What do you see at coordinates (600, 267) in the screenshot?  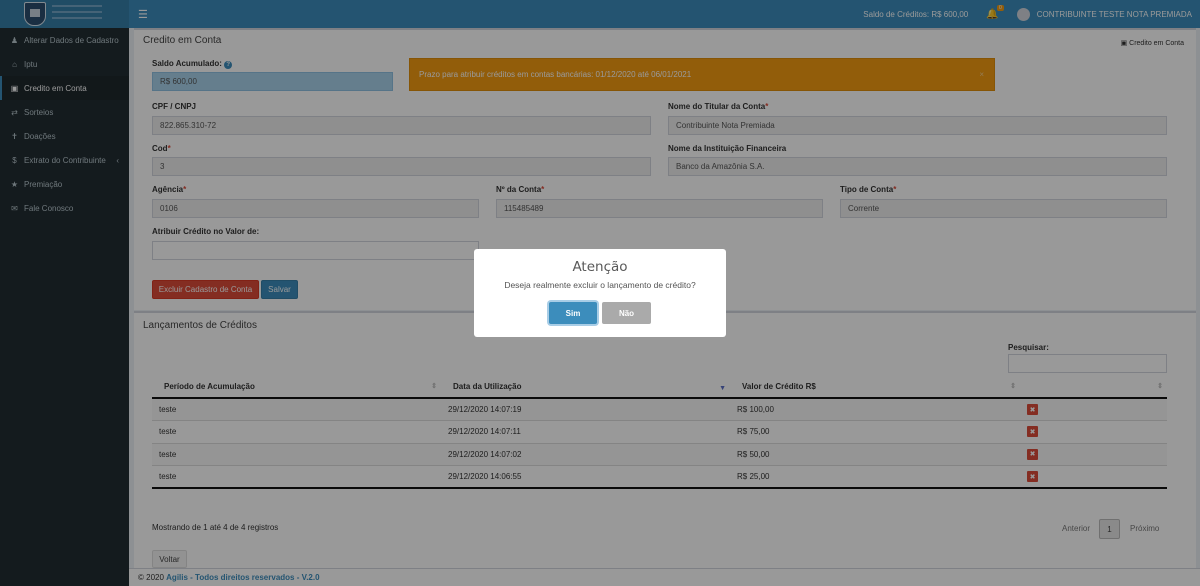 I see `modal-title: Atenção` at bounding box center [600, 267].